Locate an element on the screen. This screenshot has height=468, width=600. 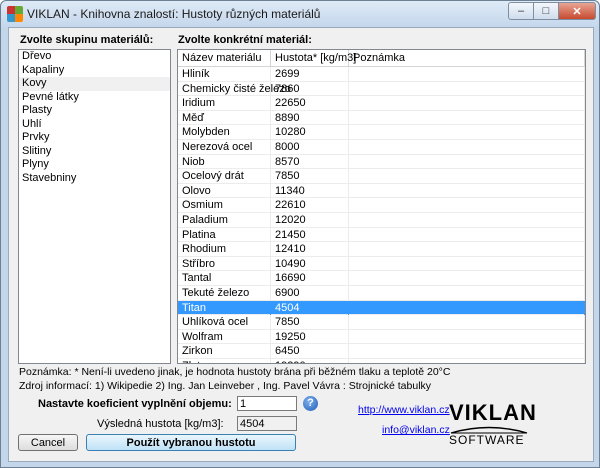
material-name-cell: Wolfram is located at coordinates (224, 336).